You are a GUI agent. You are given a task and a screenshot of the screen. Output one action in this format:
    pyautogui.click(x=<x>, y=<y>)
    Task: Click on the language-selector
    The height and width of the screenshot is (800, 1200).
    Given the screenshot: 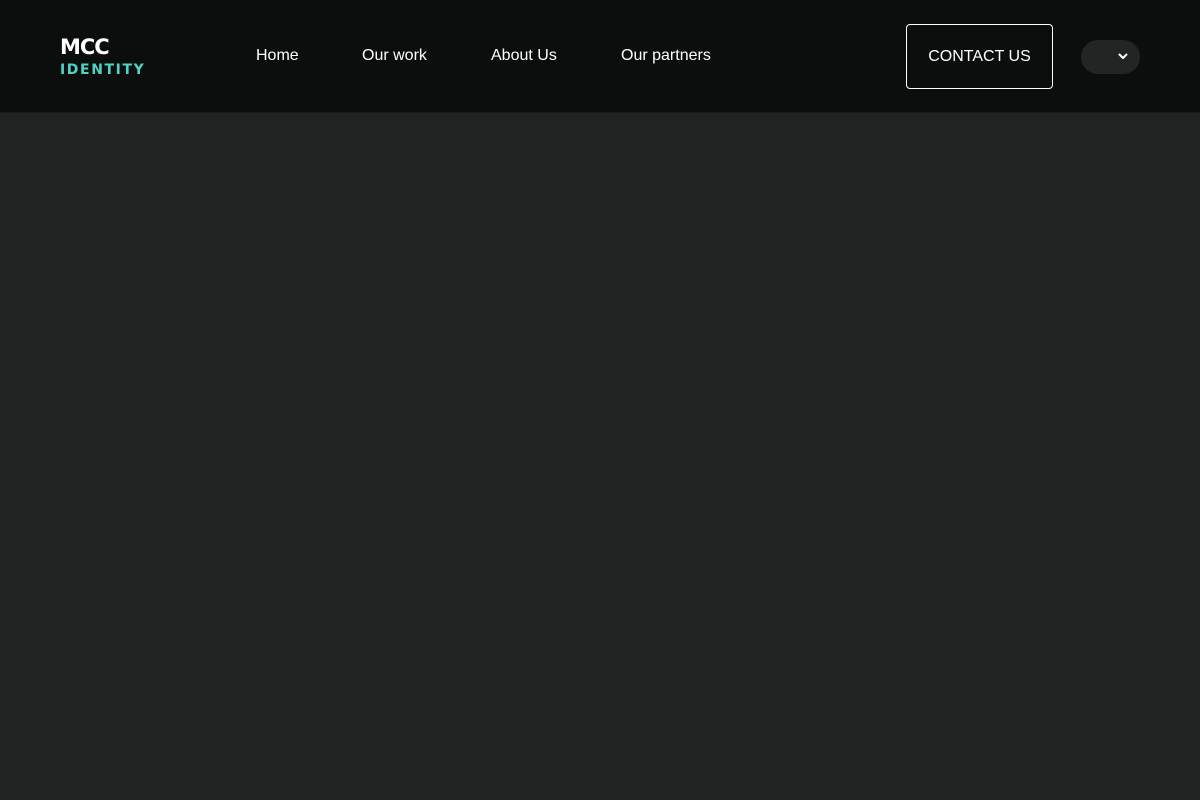 What is the action you would take?
    pyautogui.click(x=1110, y=57)
    